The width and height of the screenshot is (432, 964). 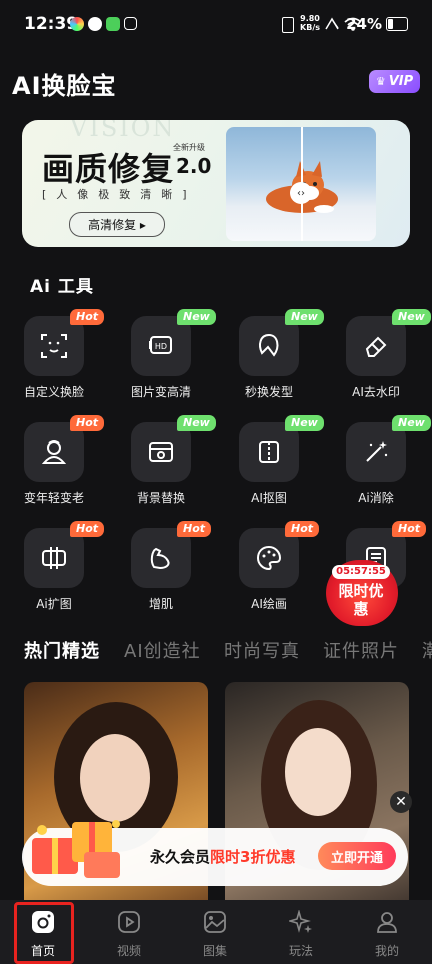 What do you see at coordinates (269, 498) in the screenshot?
I see `tool-label: AI抠图` at bounding box center [269, 498].